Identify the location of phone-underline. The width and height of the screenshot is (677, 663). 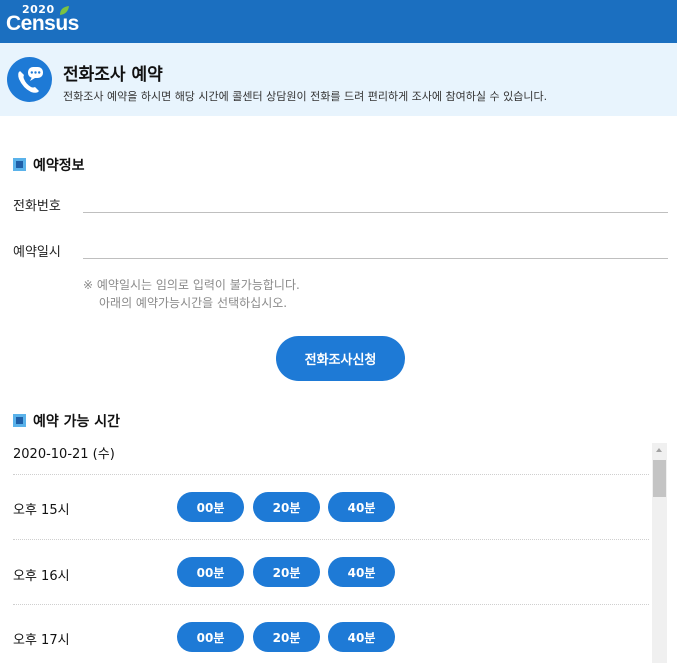
(375, 212).